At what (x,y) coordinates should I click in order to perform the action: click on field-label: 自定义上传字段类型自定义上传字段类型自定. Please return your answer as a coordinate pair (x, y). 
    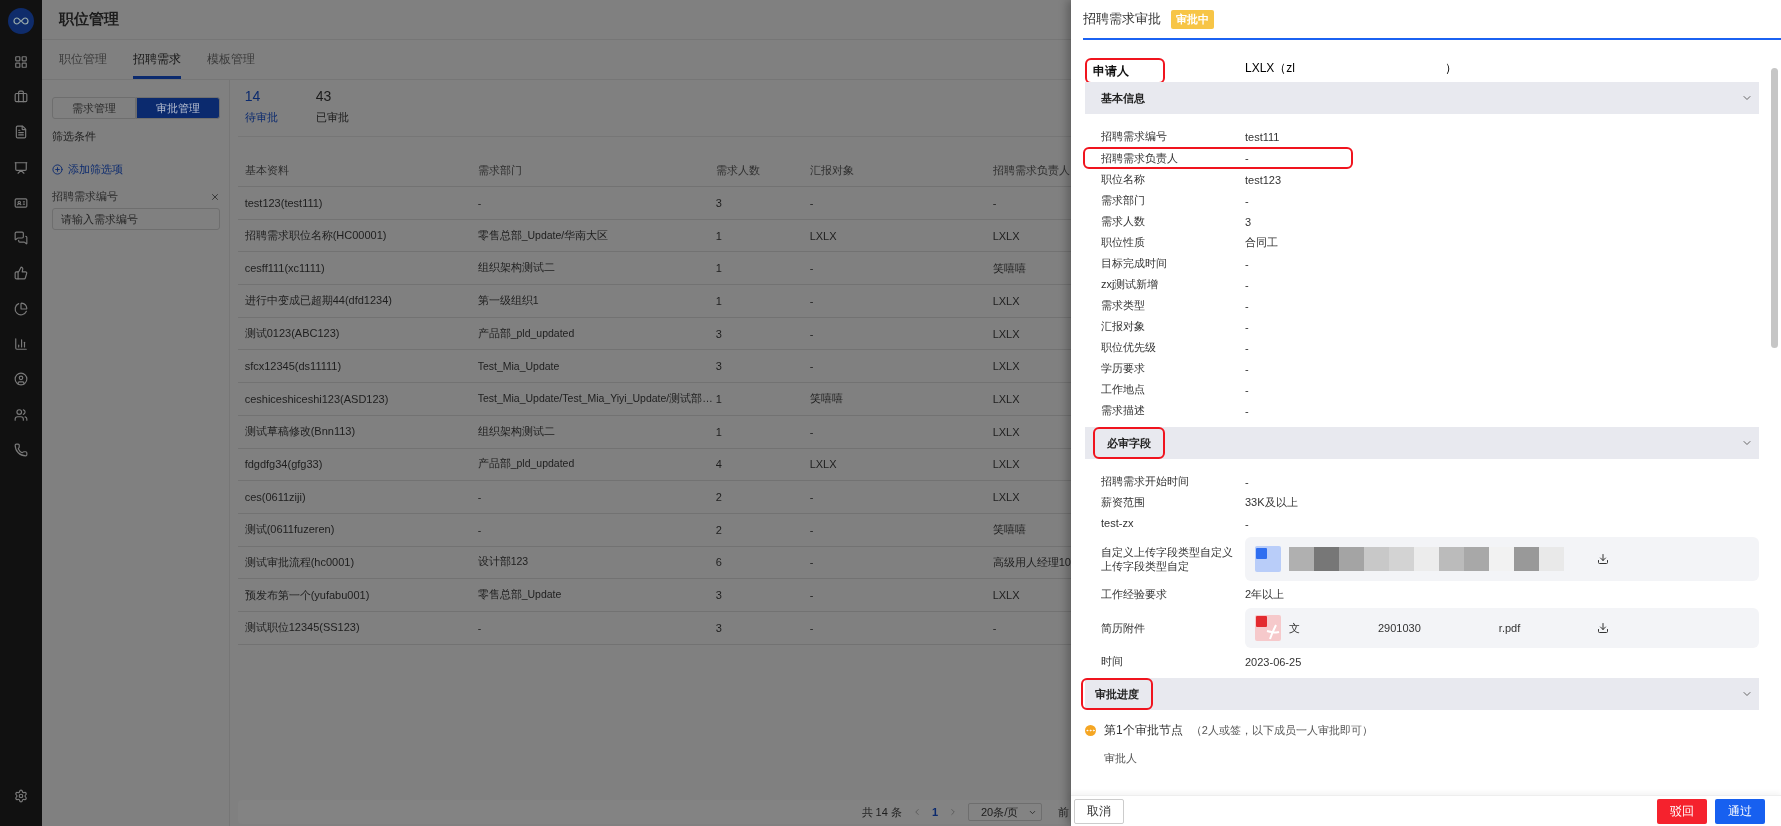
    Looking at the image, I should click on (1167, 559).